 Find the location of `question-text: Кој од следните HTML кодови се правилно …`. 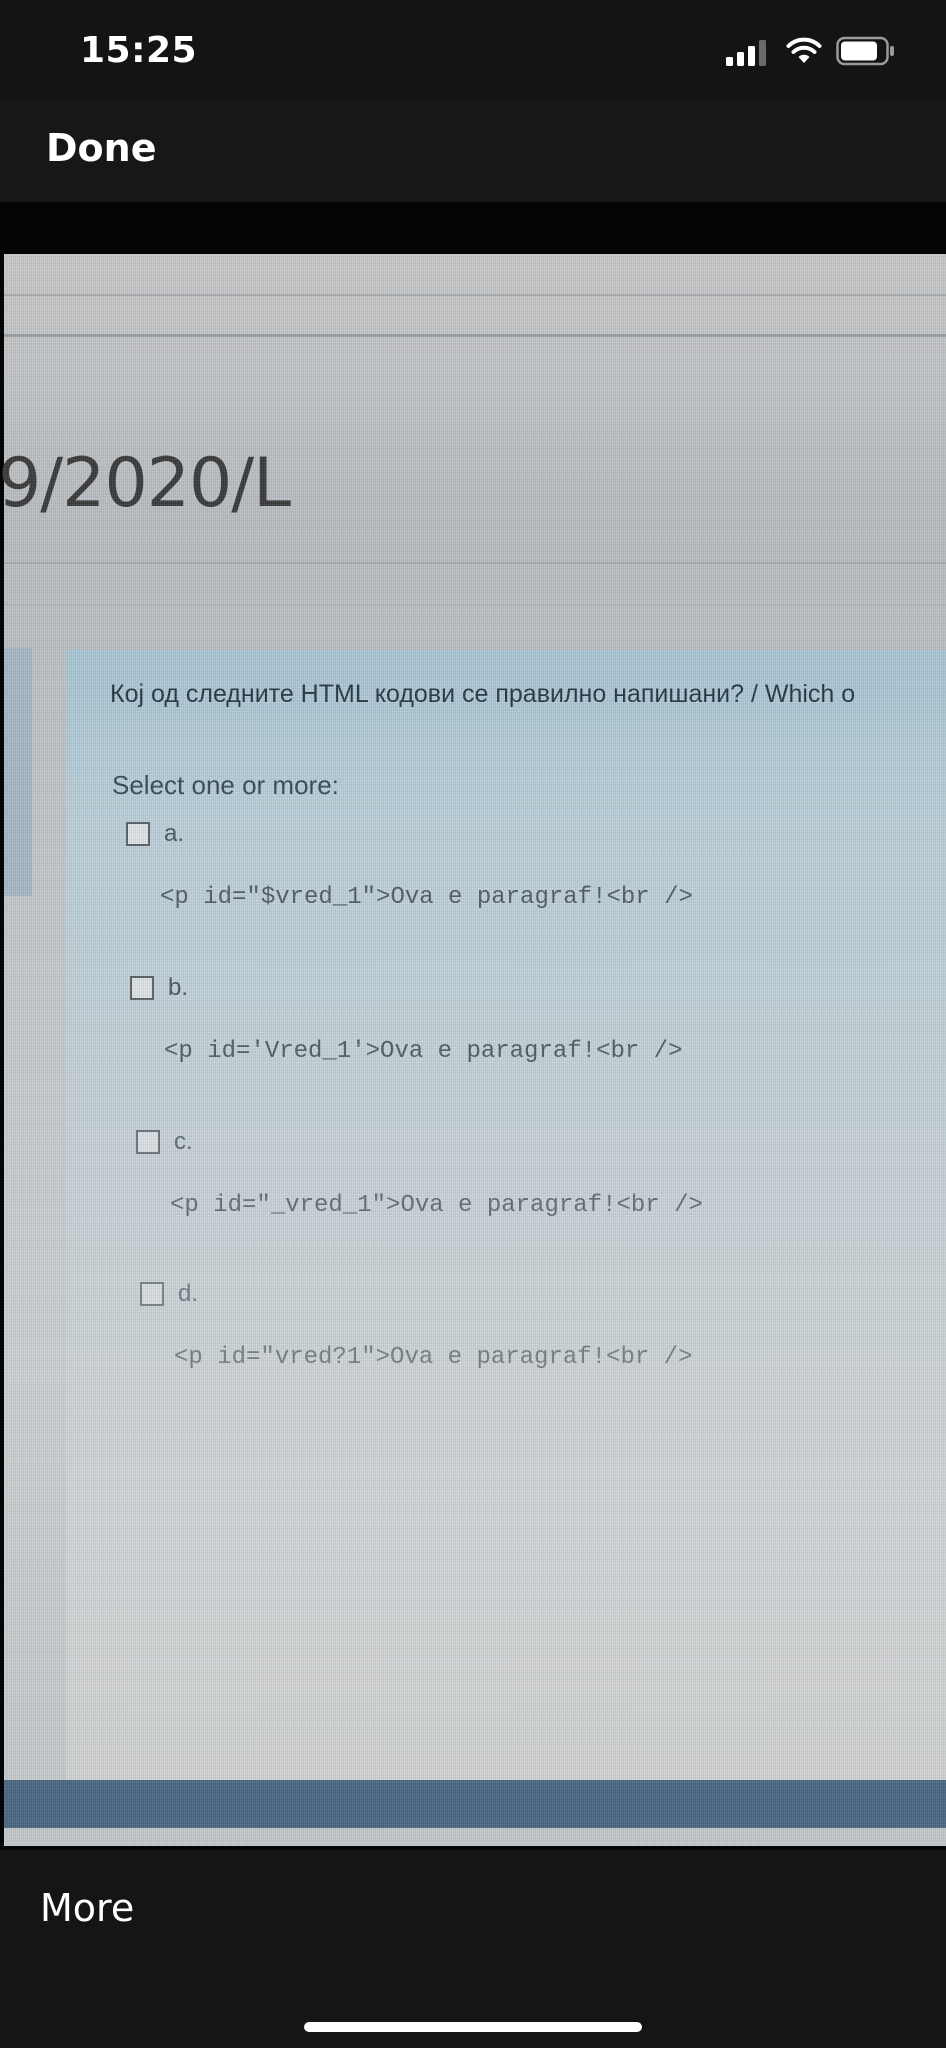

question-text: Кој од следните HTML кодови се правилно … is located at coordinates (483, 694).